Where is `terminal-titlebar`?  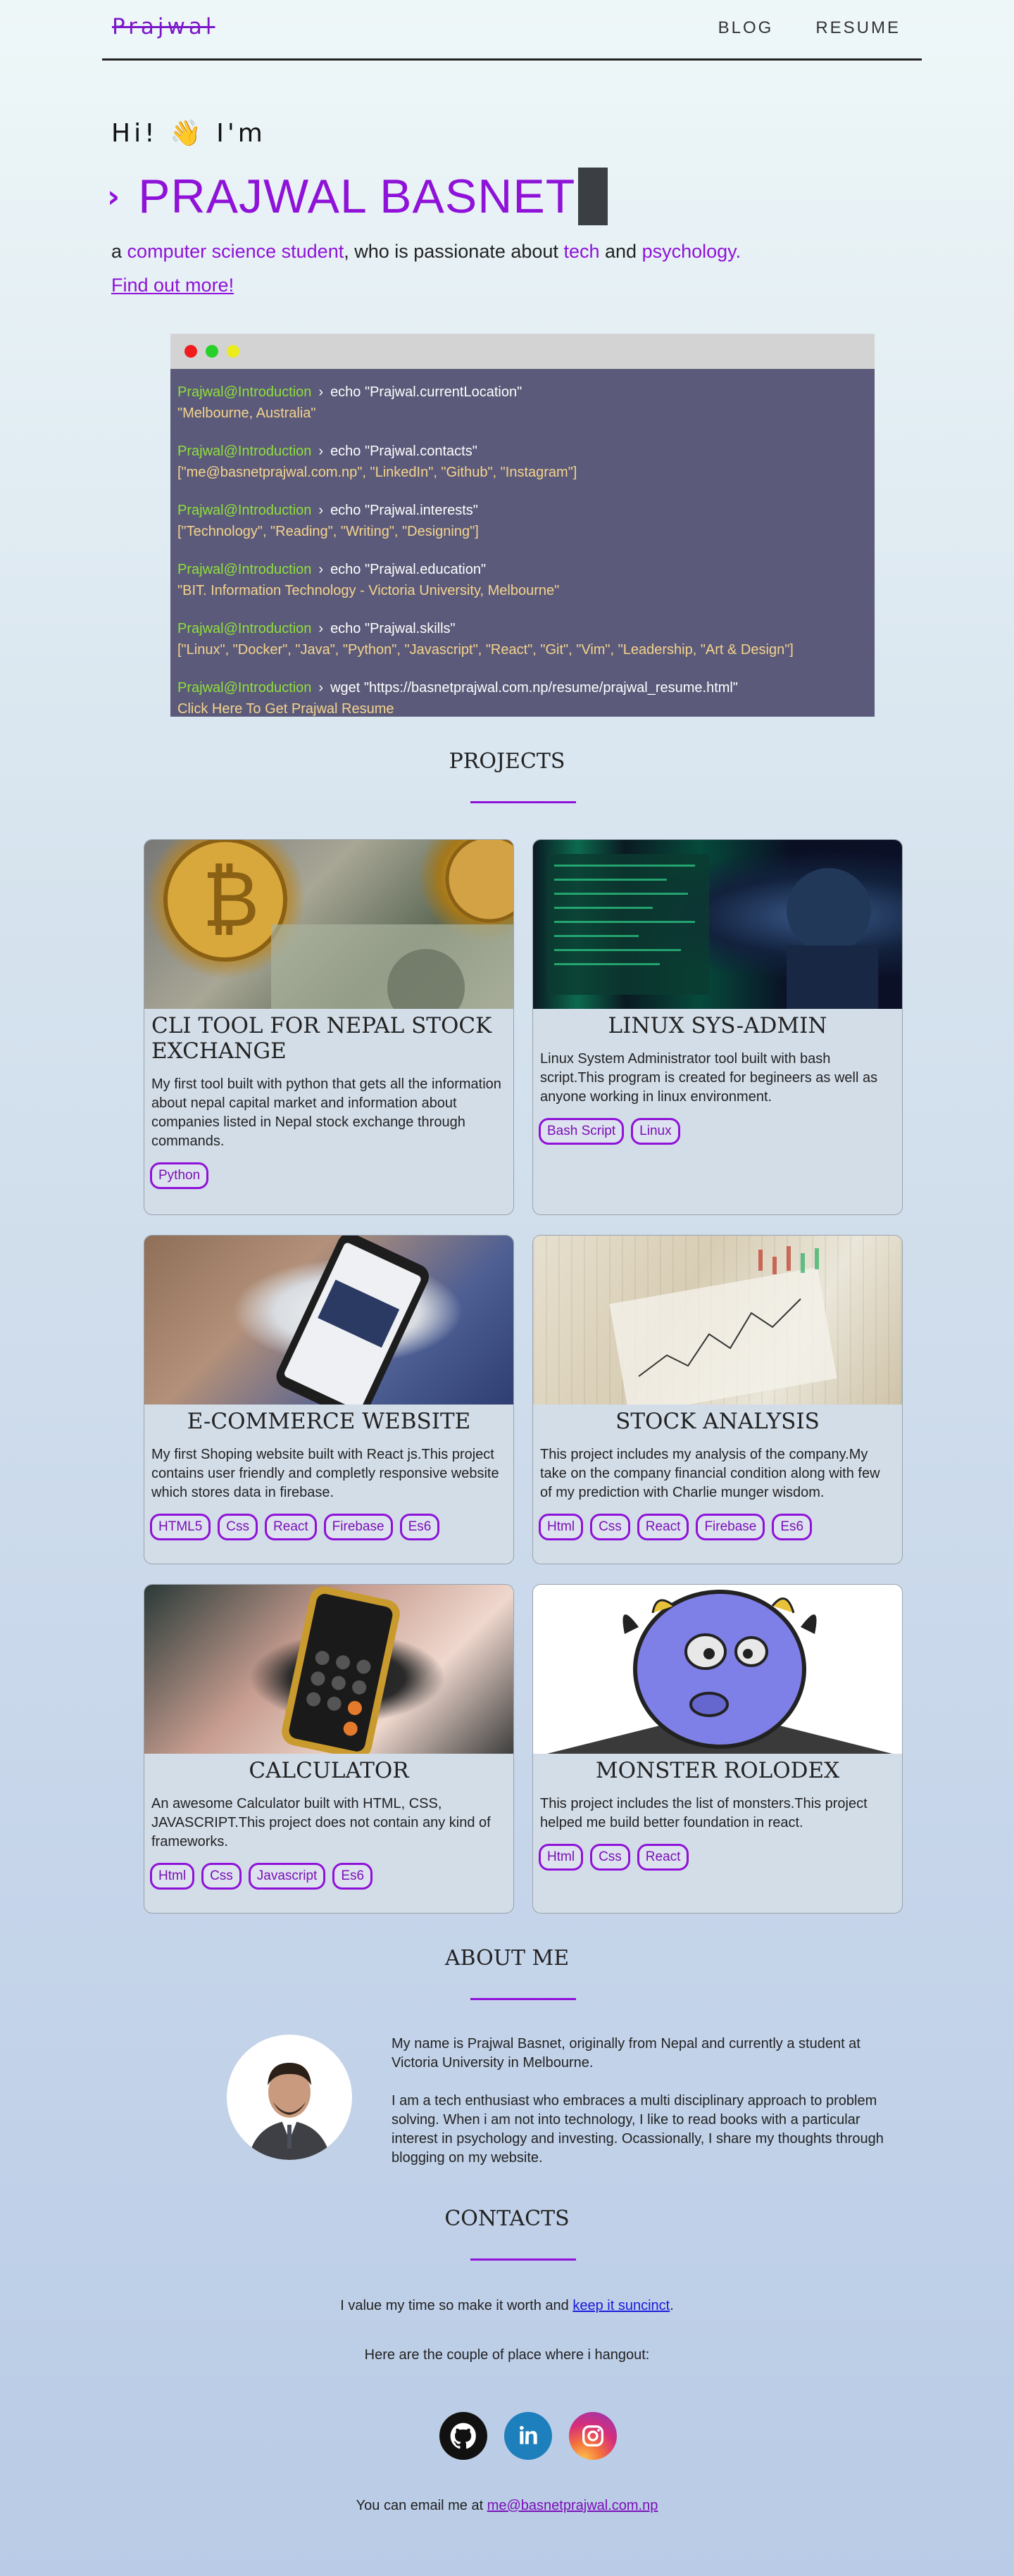 terminal-titlebar is located at coordinates (522, 351).